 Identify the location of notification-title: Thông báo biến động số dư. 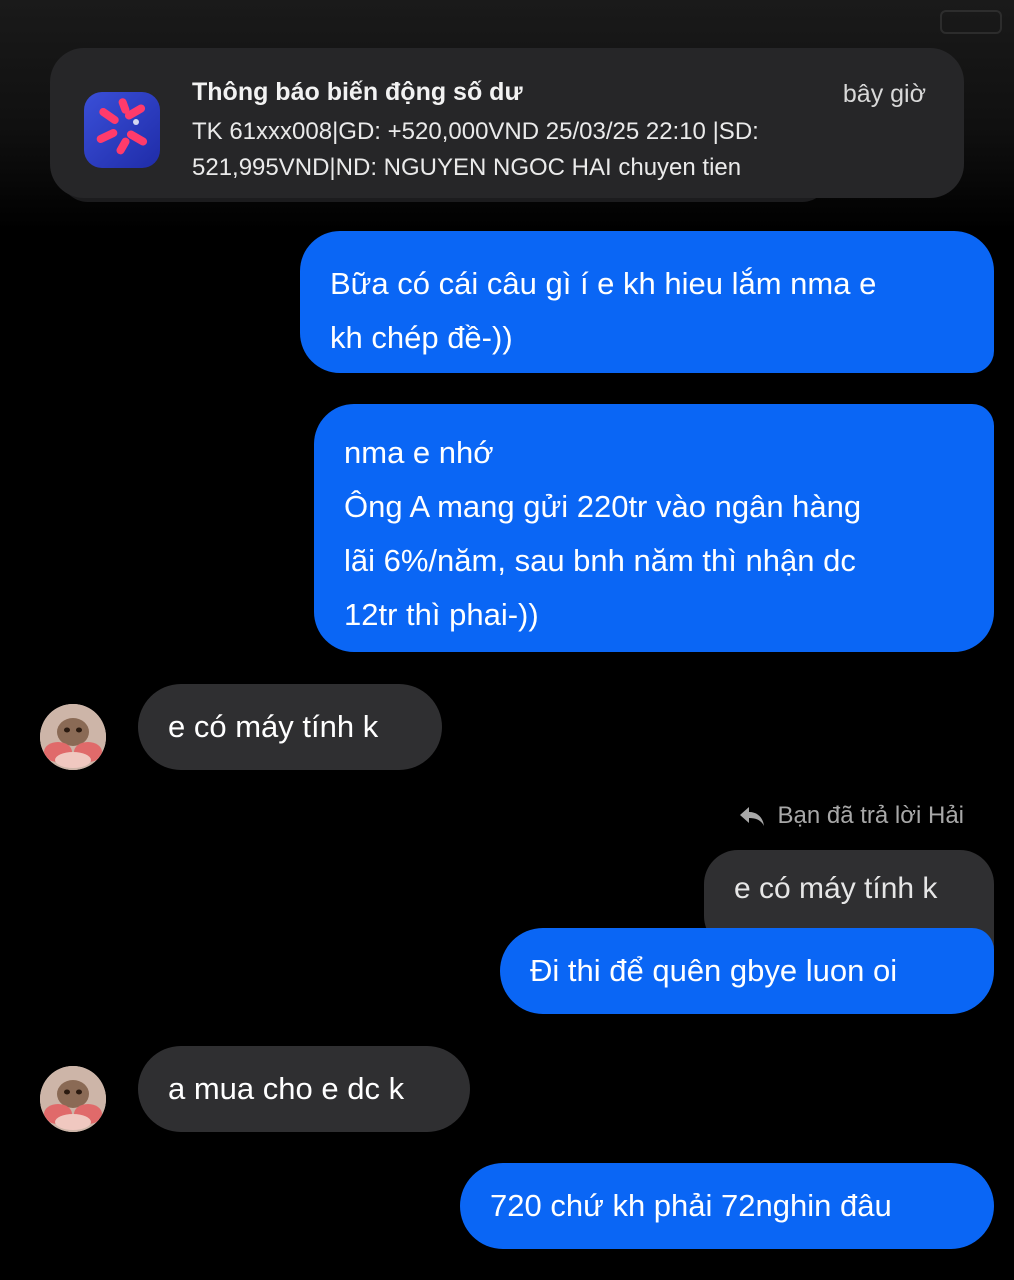
(357, 92).